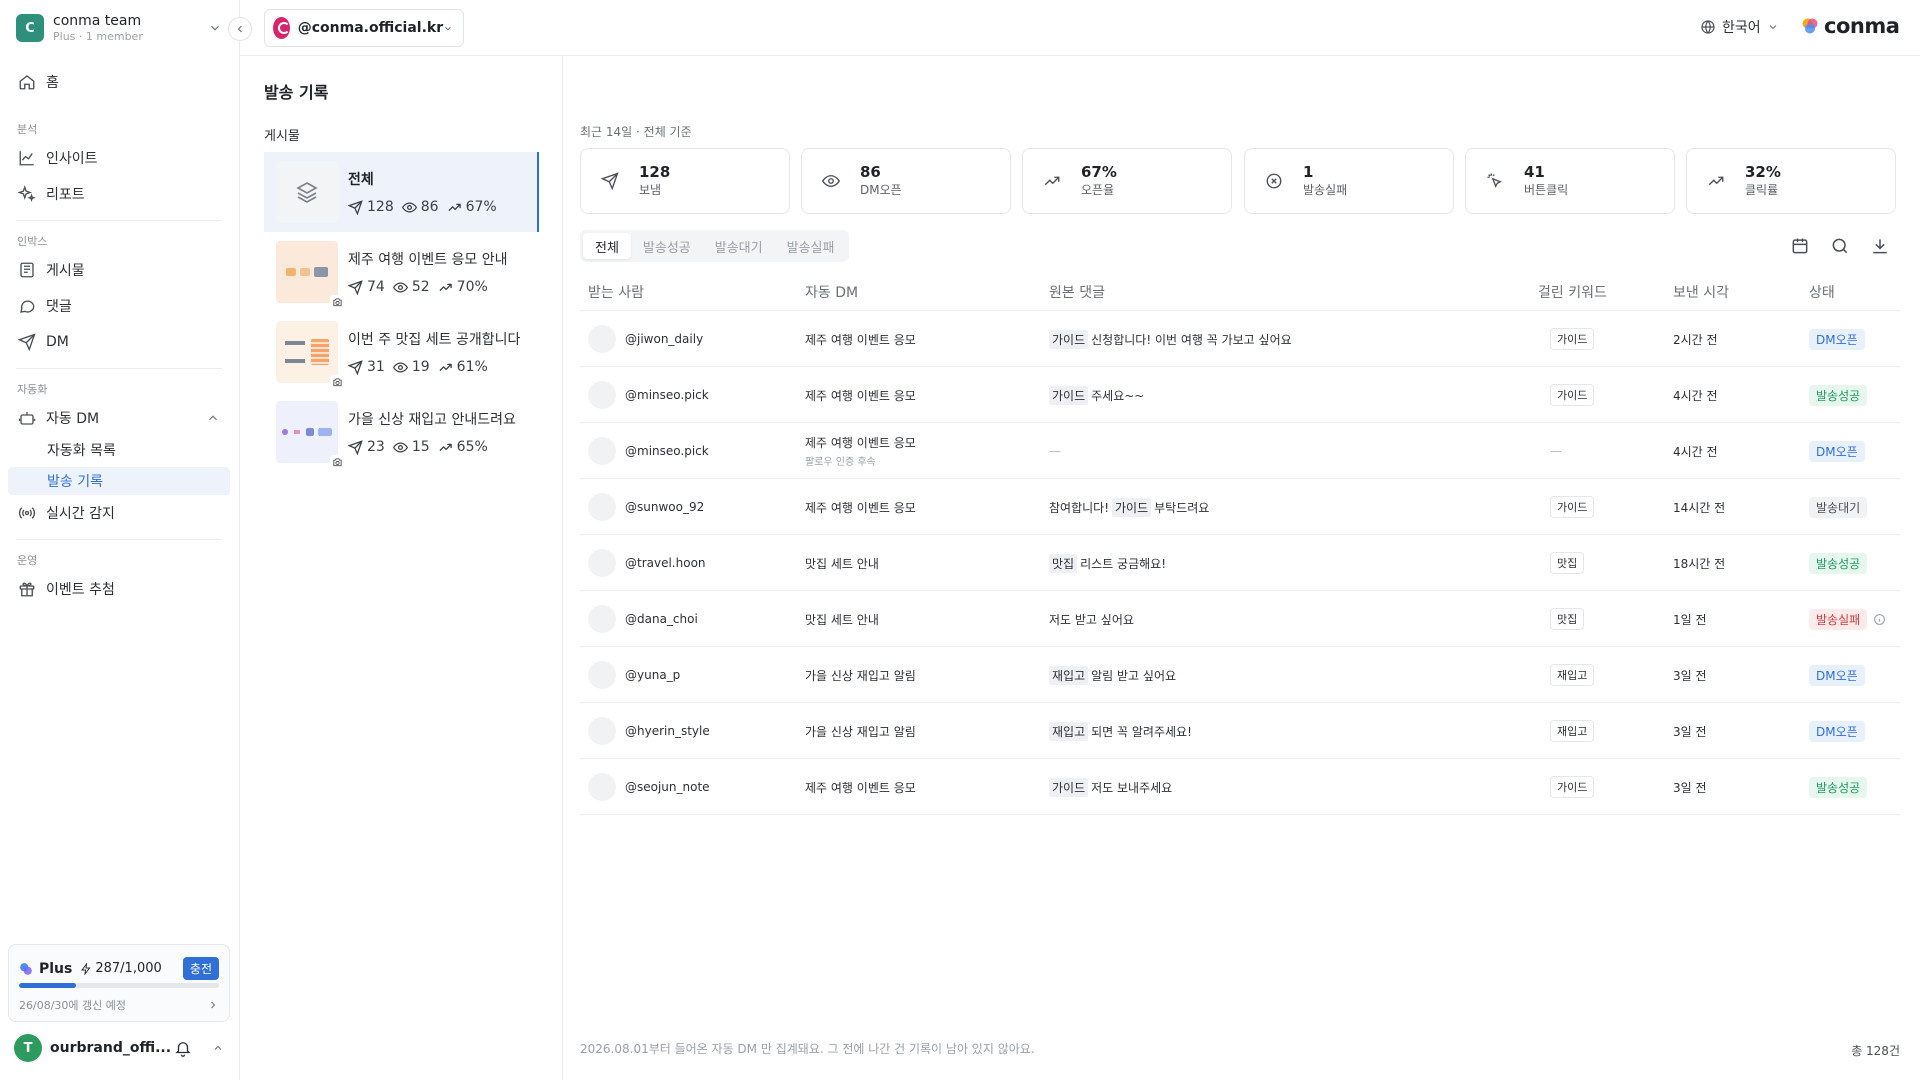 Image resolution: width=1920 pixels, height=1080 pixels. Describe the element at coordinates (401, 352) in the screenshot. I see `post-item: 이번 주 맛집 세트 공개합니다 31 19 61%` at that location.